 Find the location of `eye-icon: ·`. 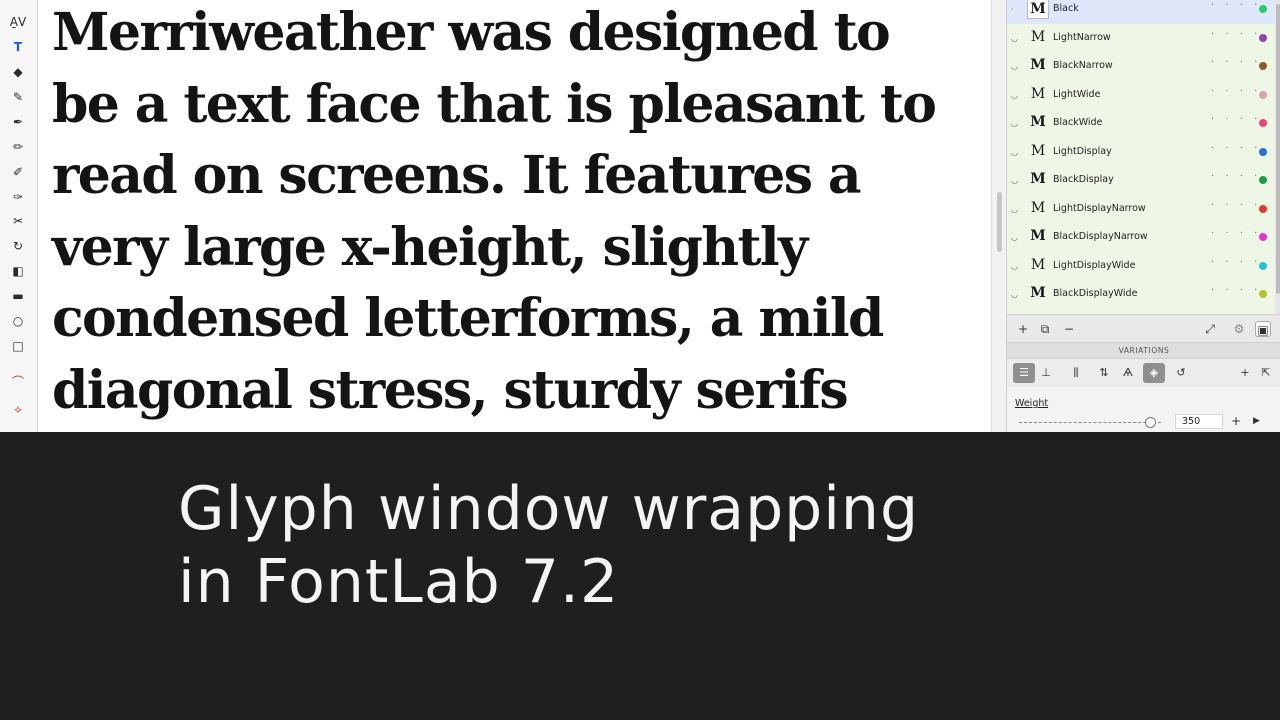

eye-icon: · is located at coordinates (1012, 9).